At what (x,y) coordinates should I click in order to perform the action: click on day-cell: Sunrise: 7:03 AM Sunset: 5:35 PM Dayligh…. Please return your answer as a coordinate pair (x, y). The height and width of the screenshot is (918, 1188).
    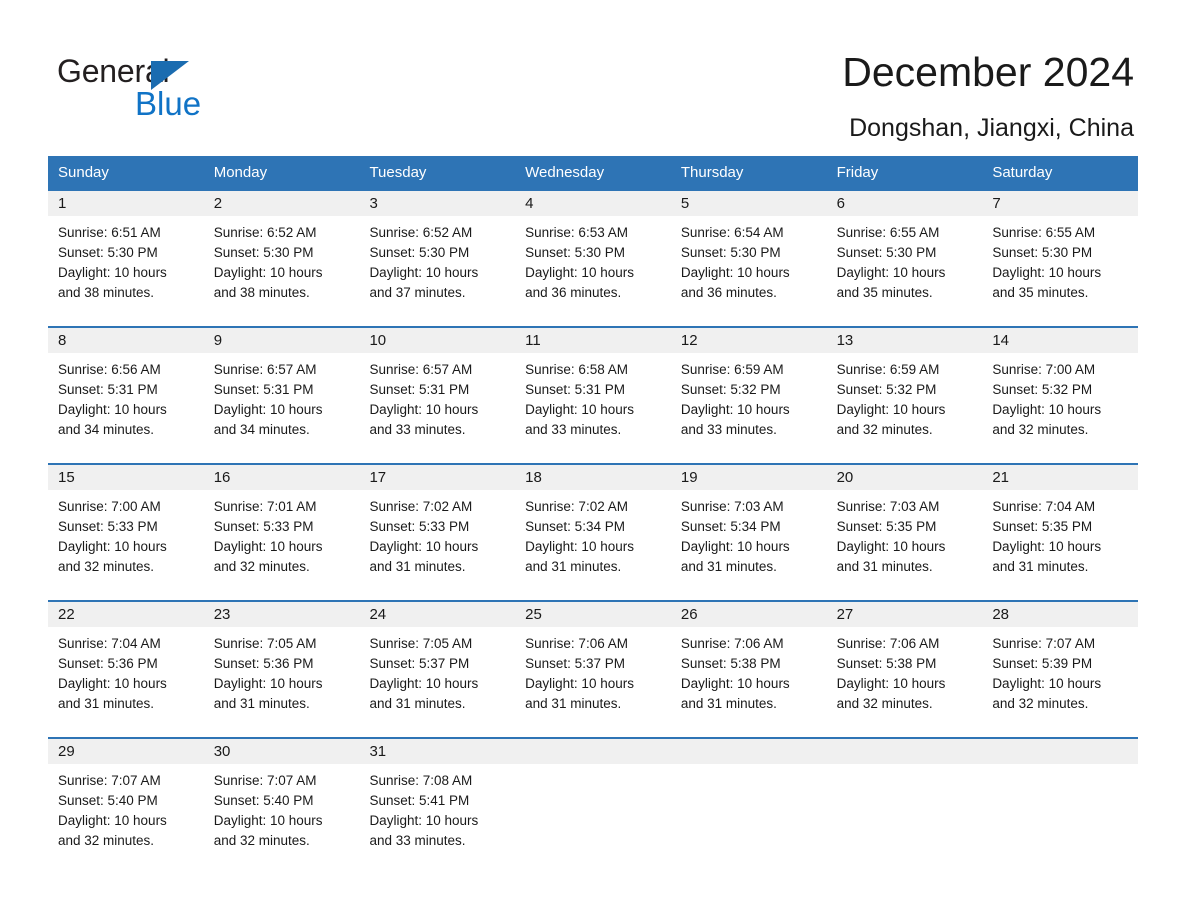
    Looking at the image, I should click on (905, 545).